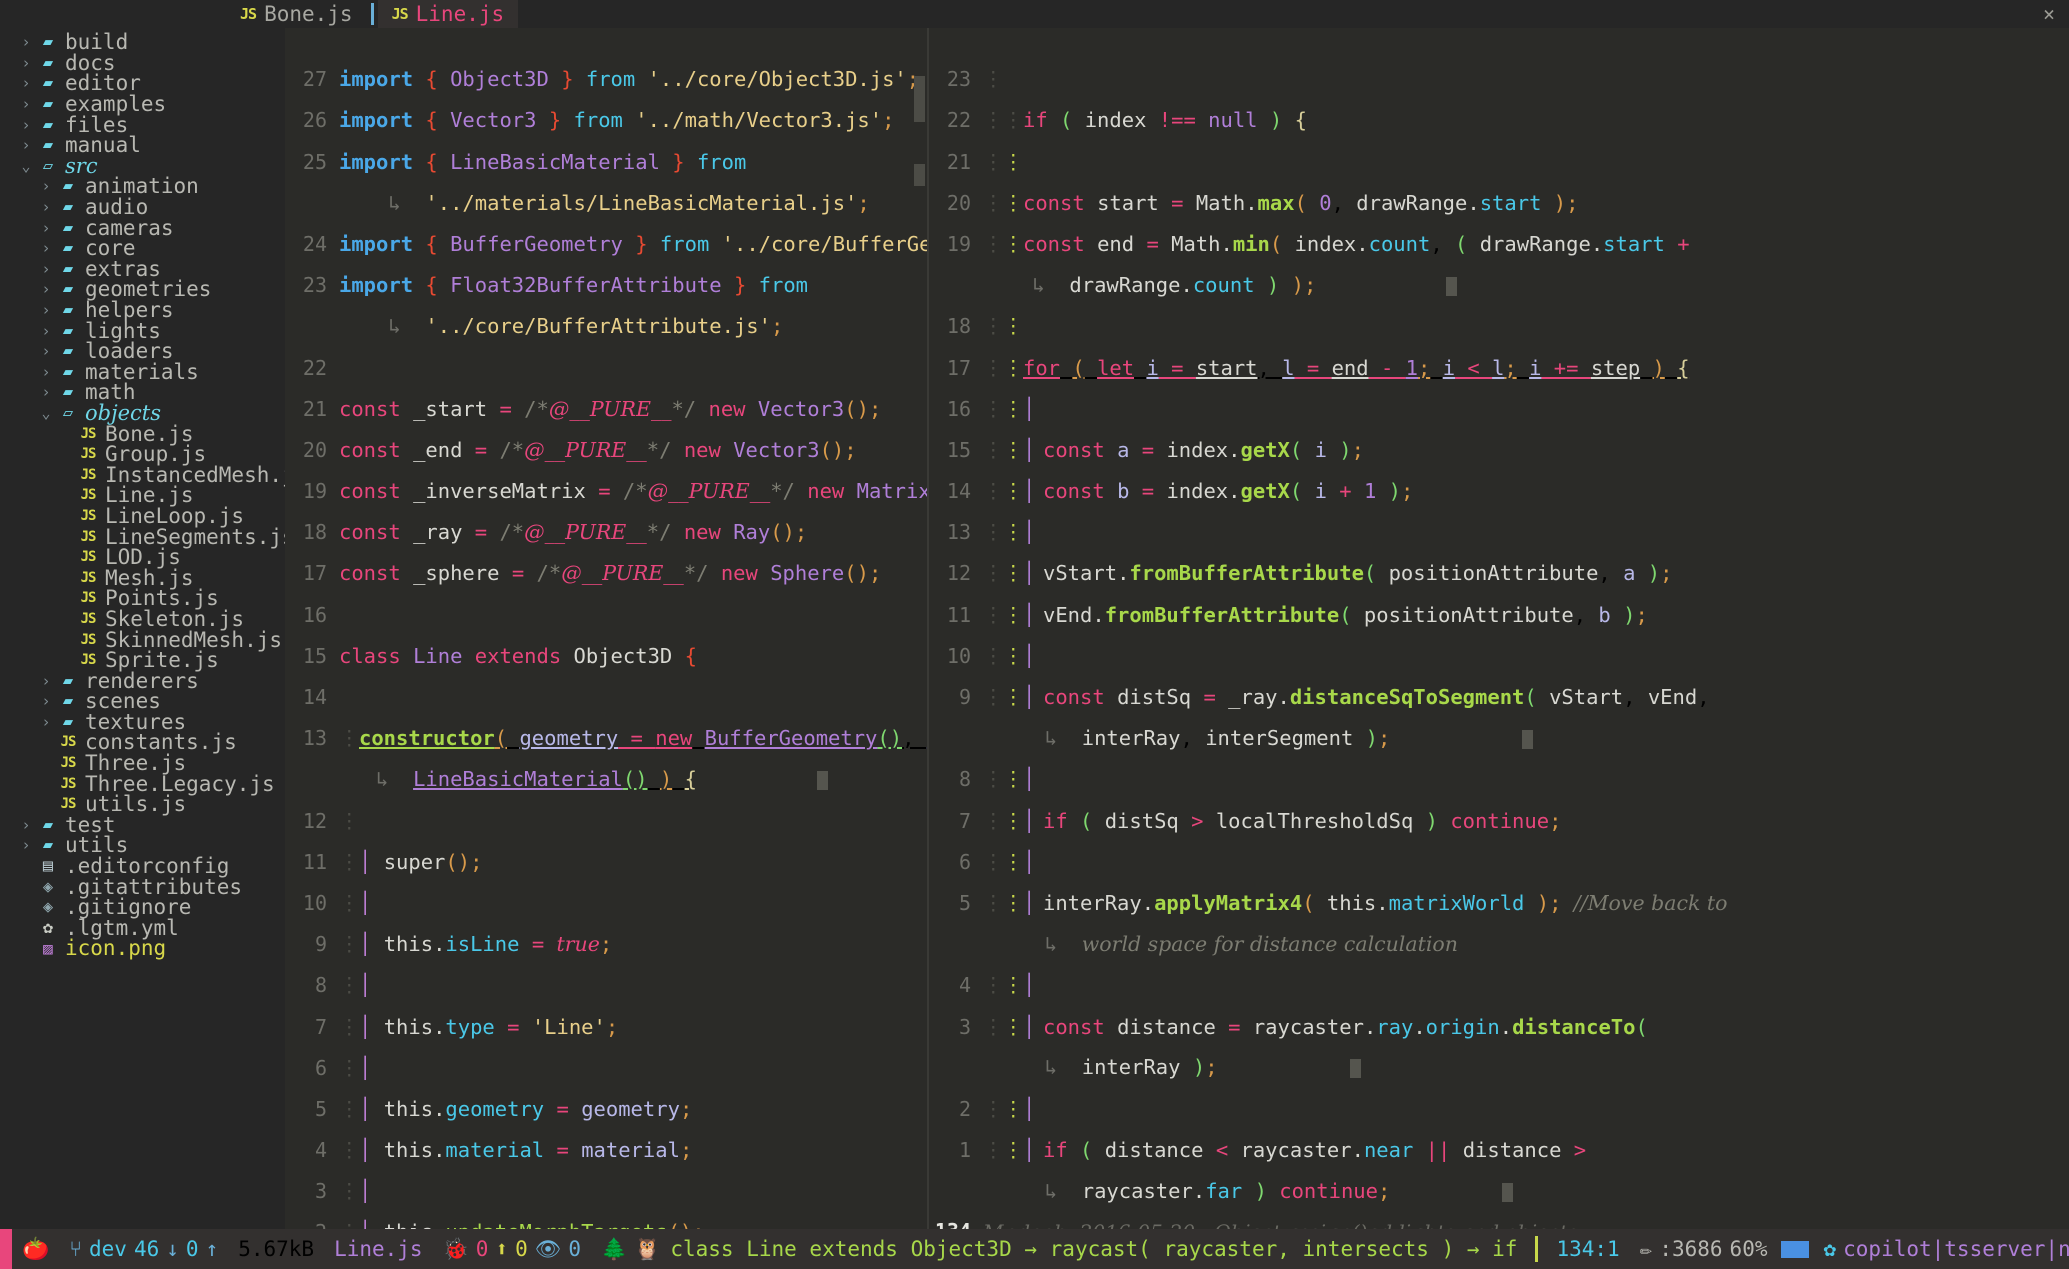 This screenshot has height=1269, width=2069. Describe the element at coordinates (1646, 1249) in the screenshot. I see `pencil-icon: ✏` at that location.